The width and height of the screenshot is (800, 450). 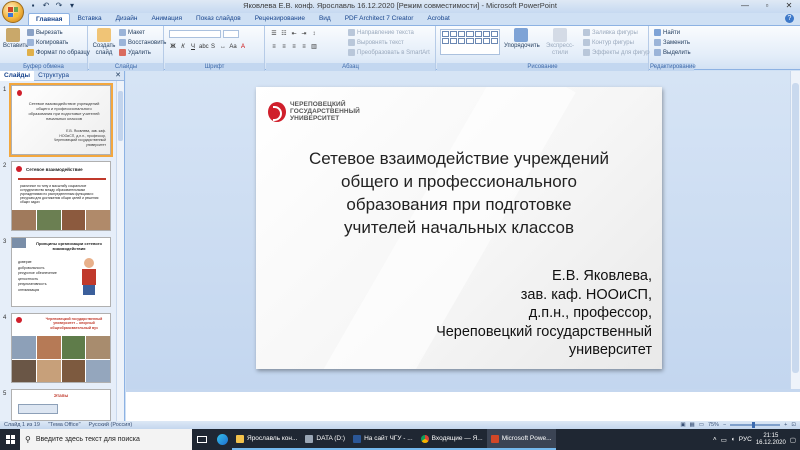 What do you see at coordinates (13, 12) in the screenshot?
I see `office-button` at bounding box center [13, 12].